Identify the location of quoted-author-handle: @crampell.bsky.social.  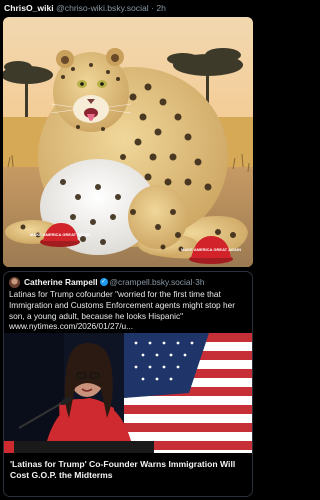
(151, 282).